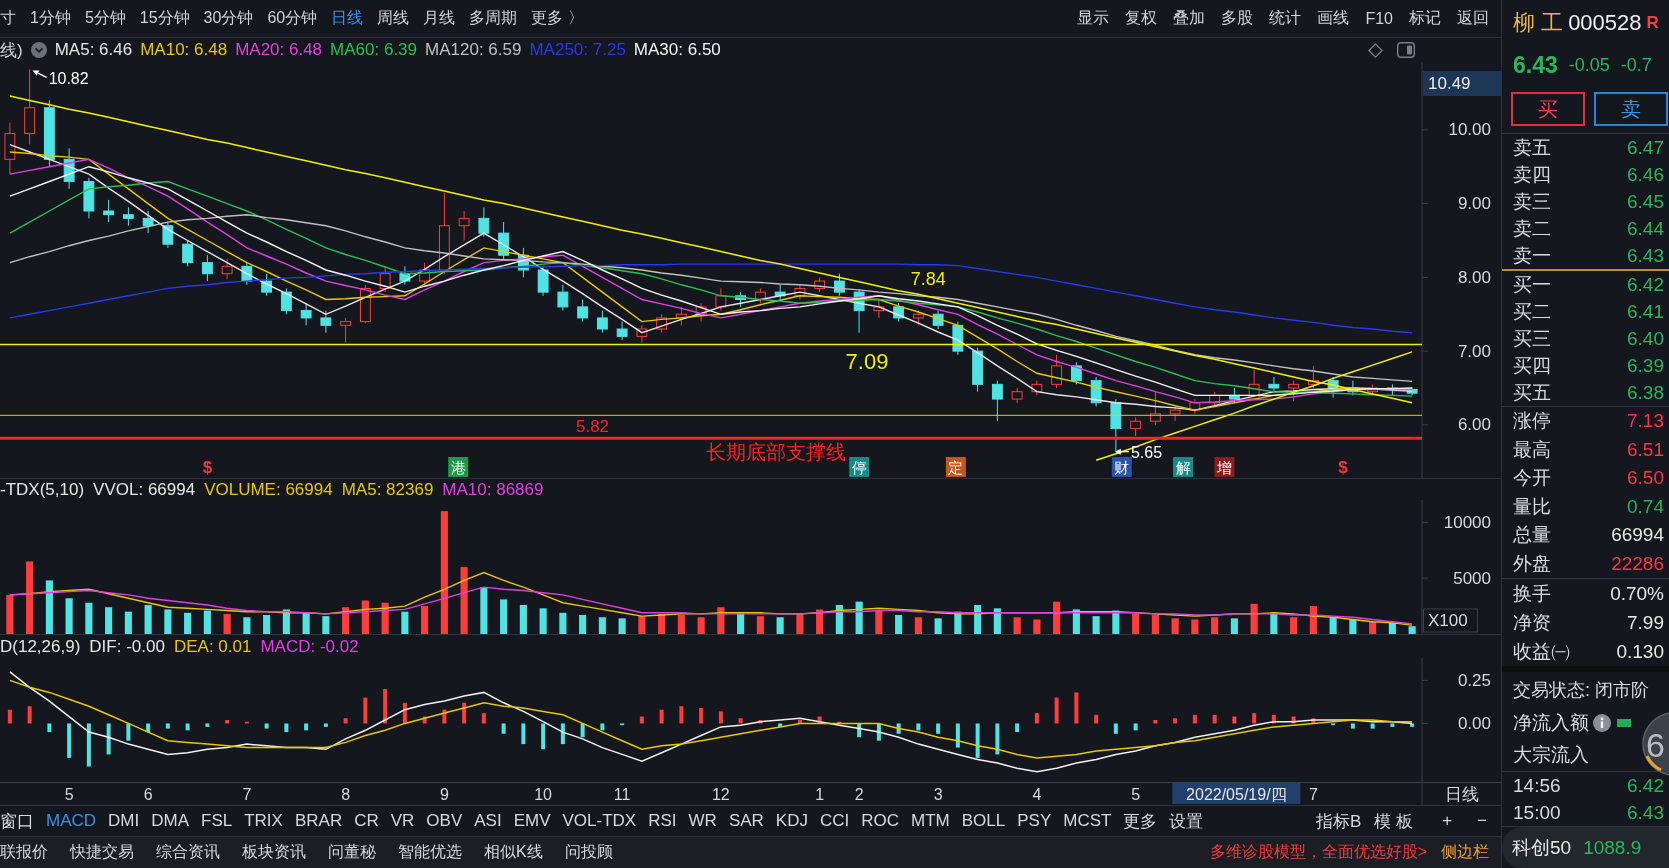 The width and height of the screenshot is (1669, 868). What do you see at coordinates (543, 794) in the screenshot?
I see `axis-label: 10` at bounding box center [543, 794].